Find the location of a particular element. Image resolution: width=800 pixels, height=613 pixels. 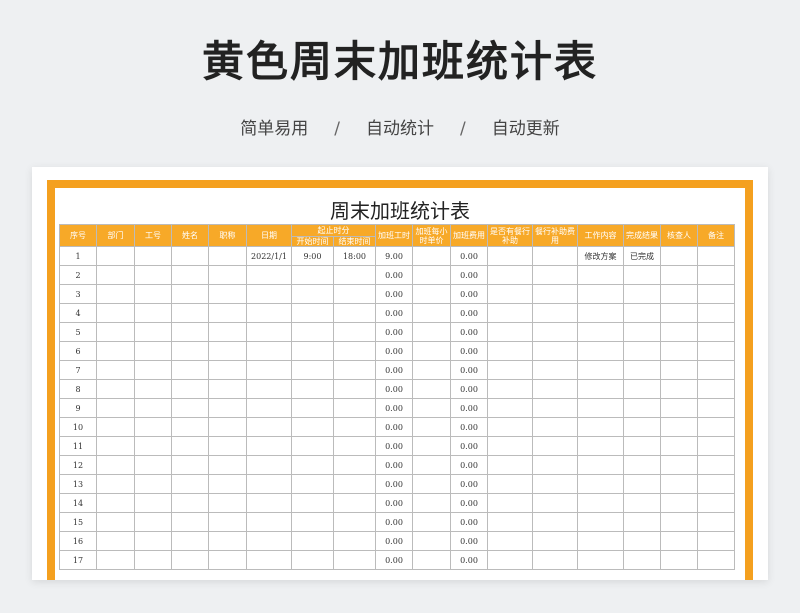

cell-result: 已完成 is located at coordinates (642, 256).